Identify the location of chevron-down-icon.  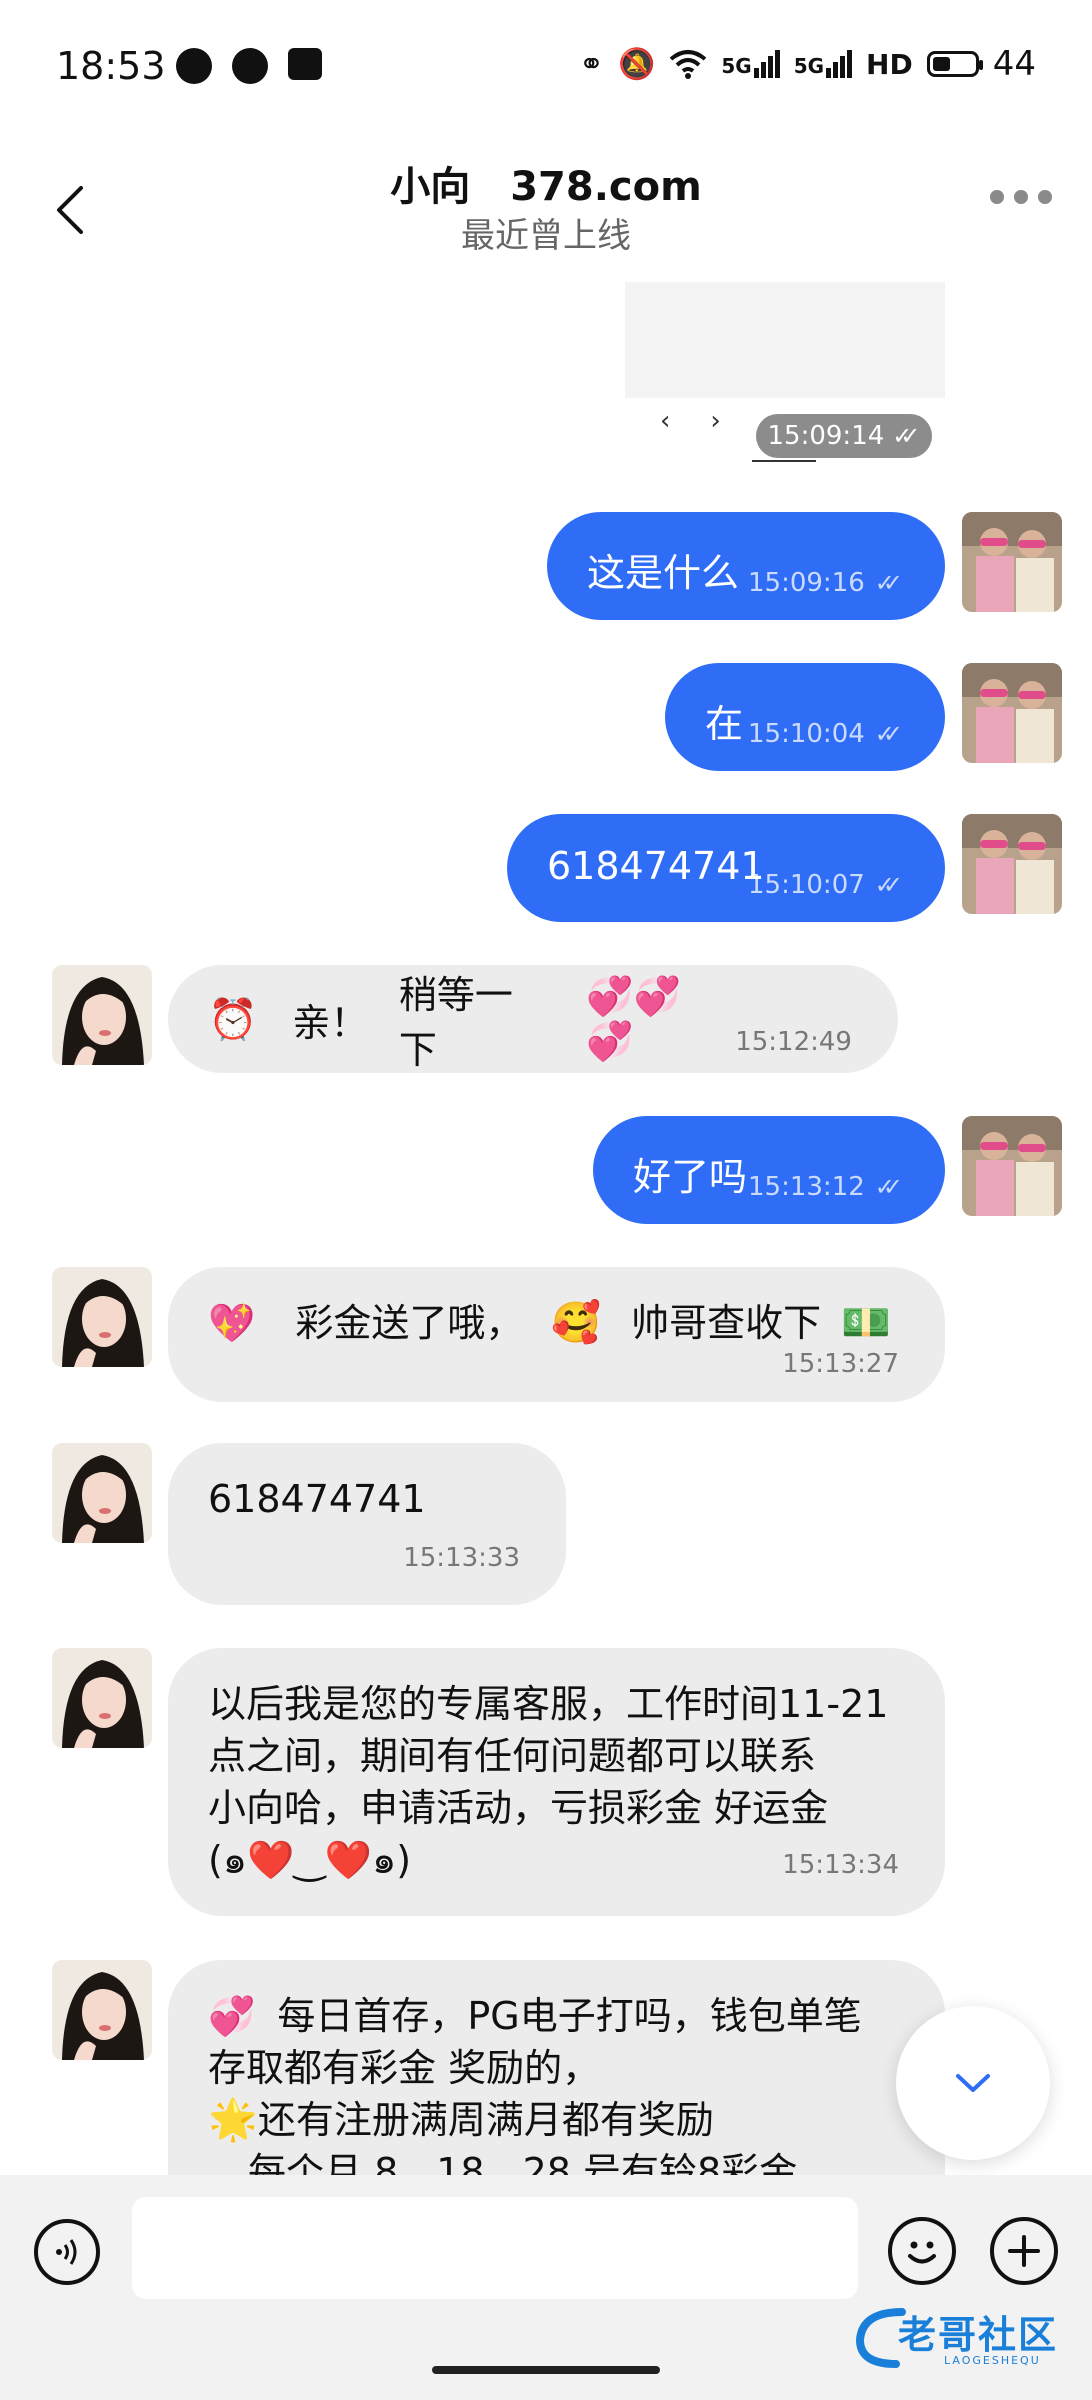
(973, 2083).